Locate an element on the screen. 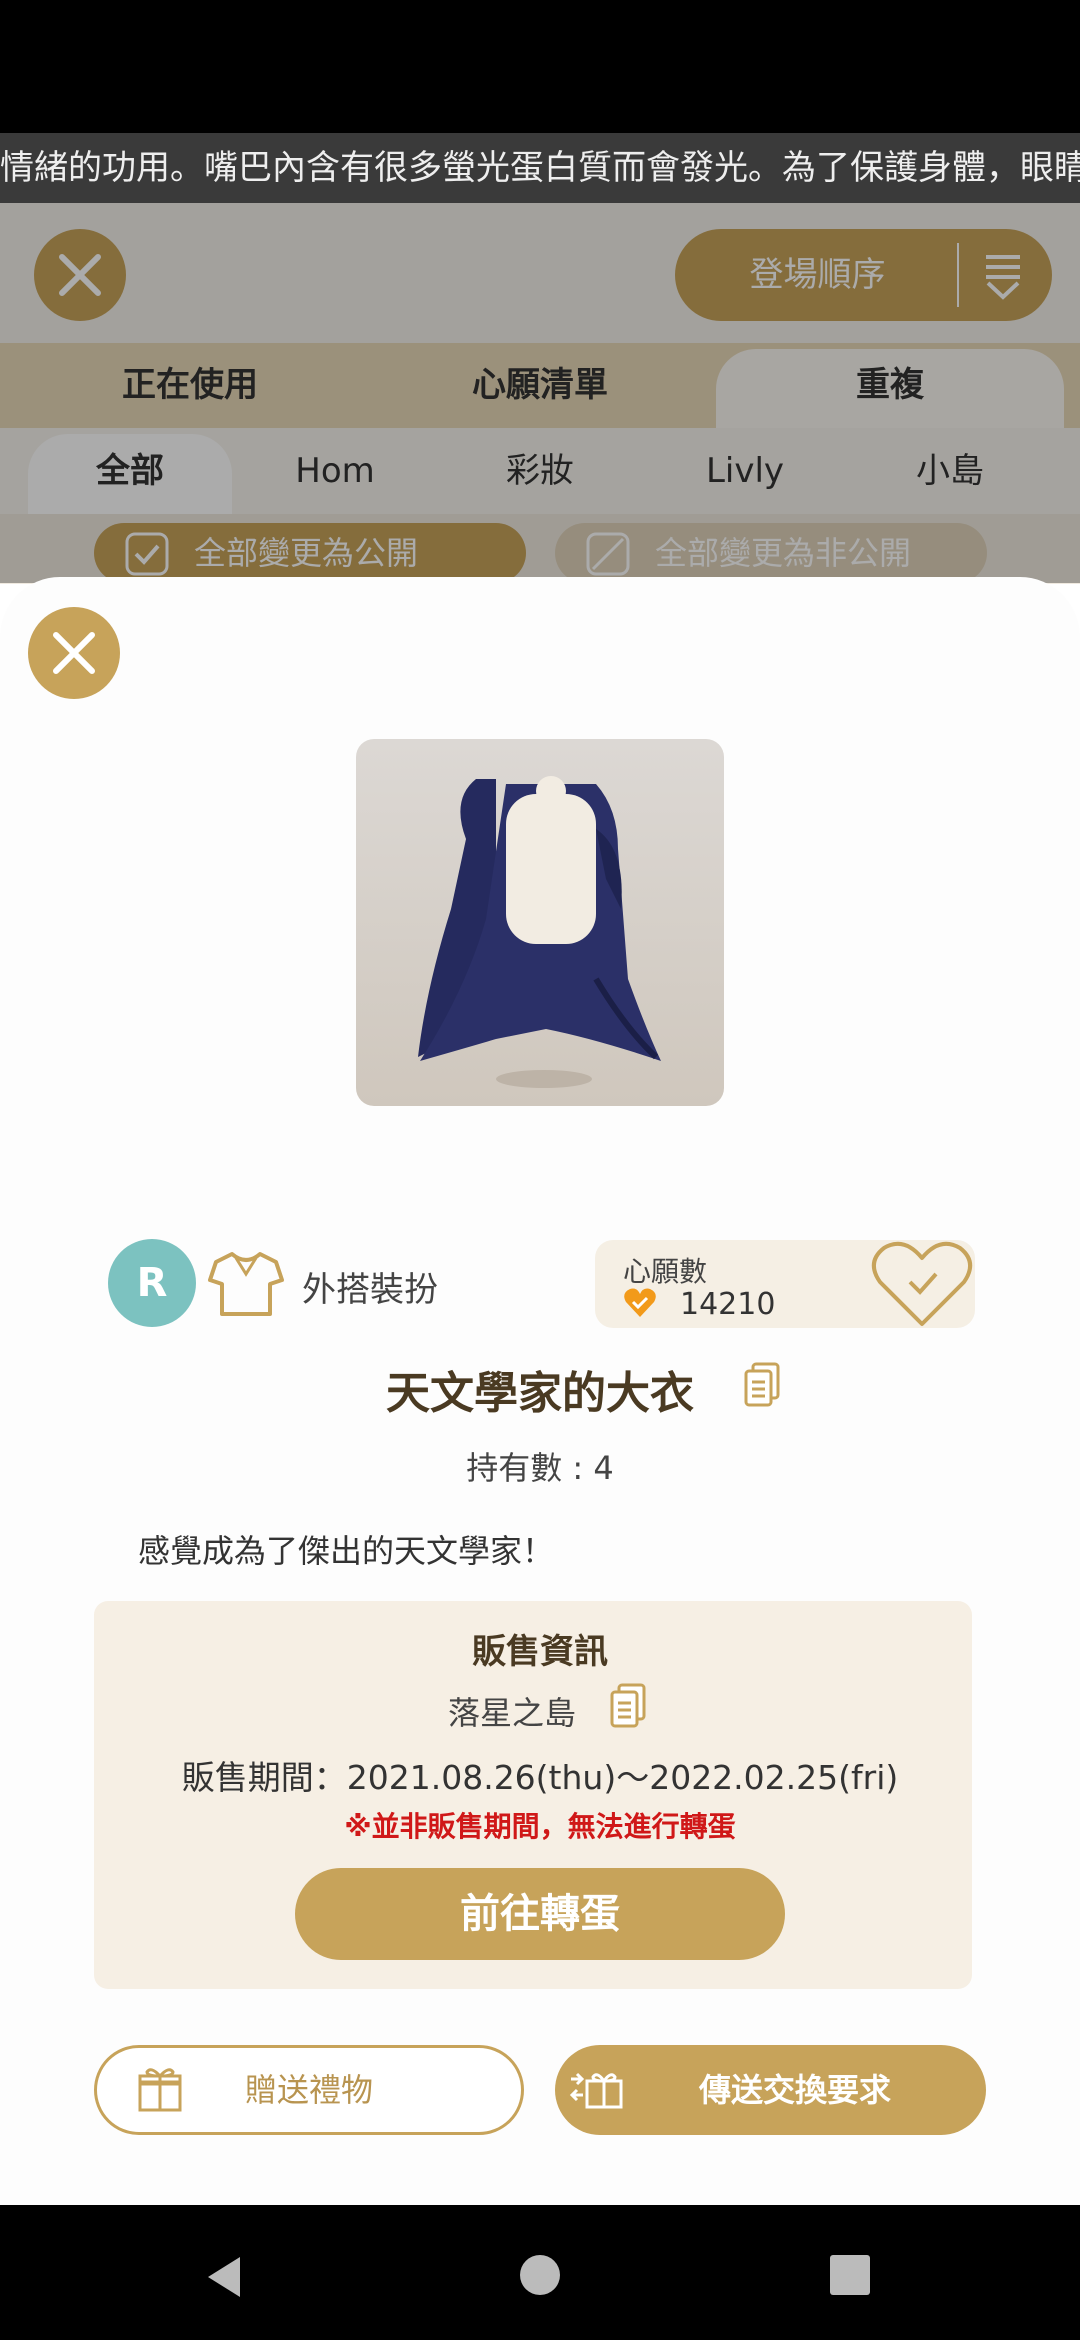 Image resolution: width=1080 pixels, height=2340 pixels. ticker-text: 情緒的功用。嘴巴內含有很多螢光蛋白質而會發光。為了保護身體，眼睛 is located at coordinates (540, 168).